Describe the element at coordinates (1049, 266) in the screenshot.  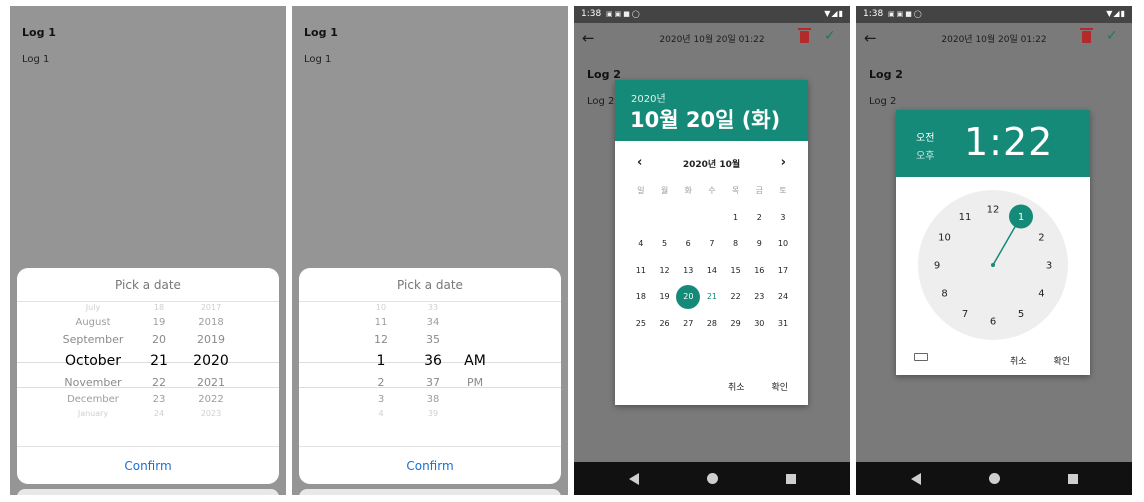
I see `clock-hour: 3` at that location.